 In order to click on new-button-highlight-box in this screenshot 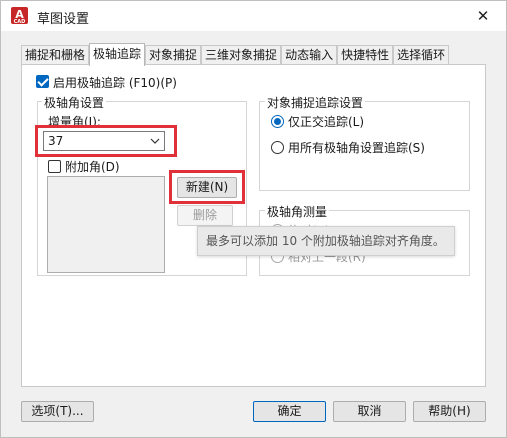, I will do `click(207, 187)`.